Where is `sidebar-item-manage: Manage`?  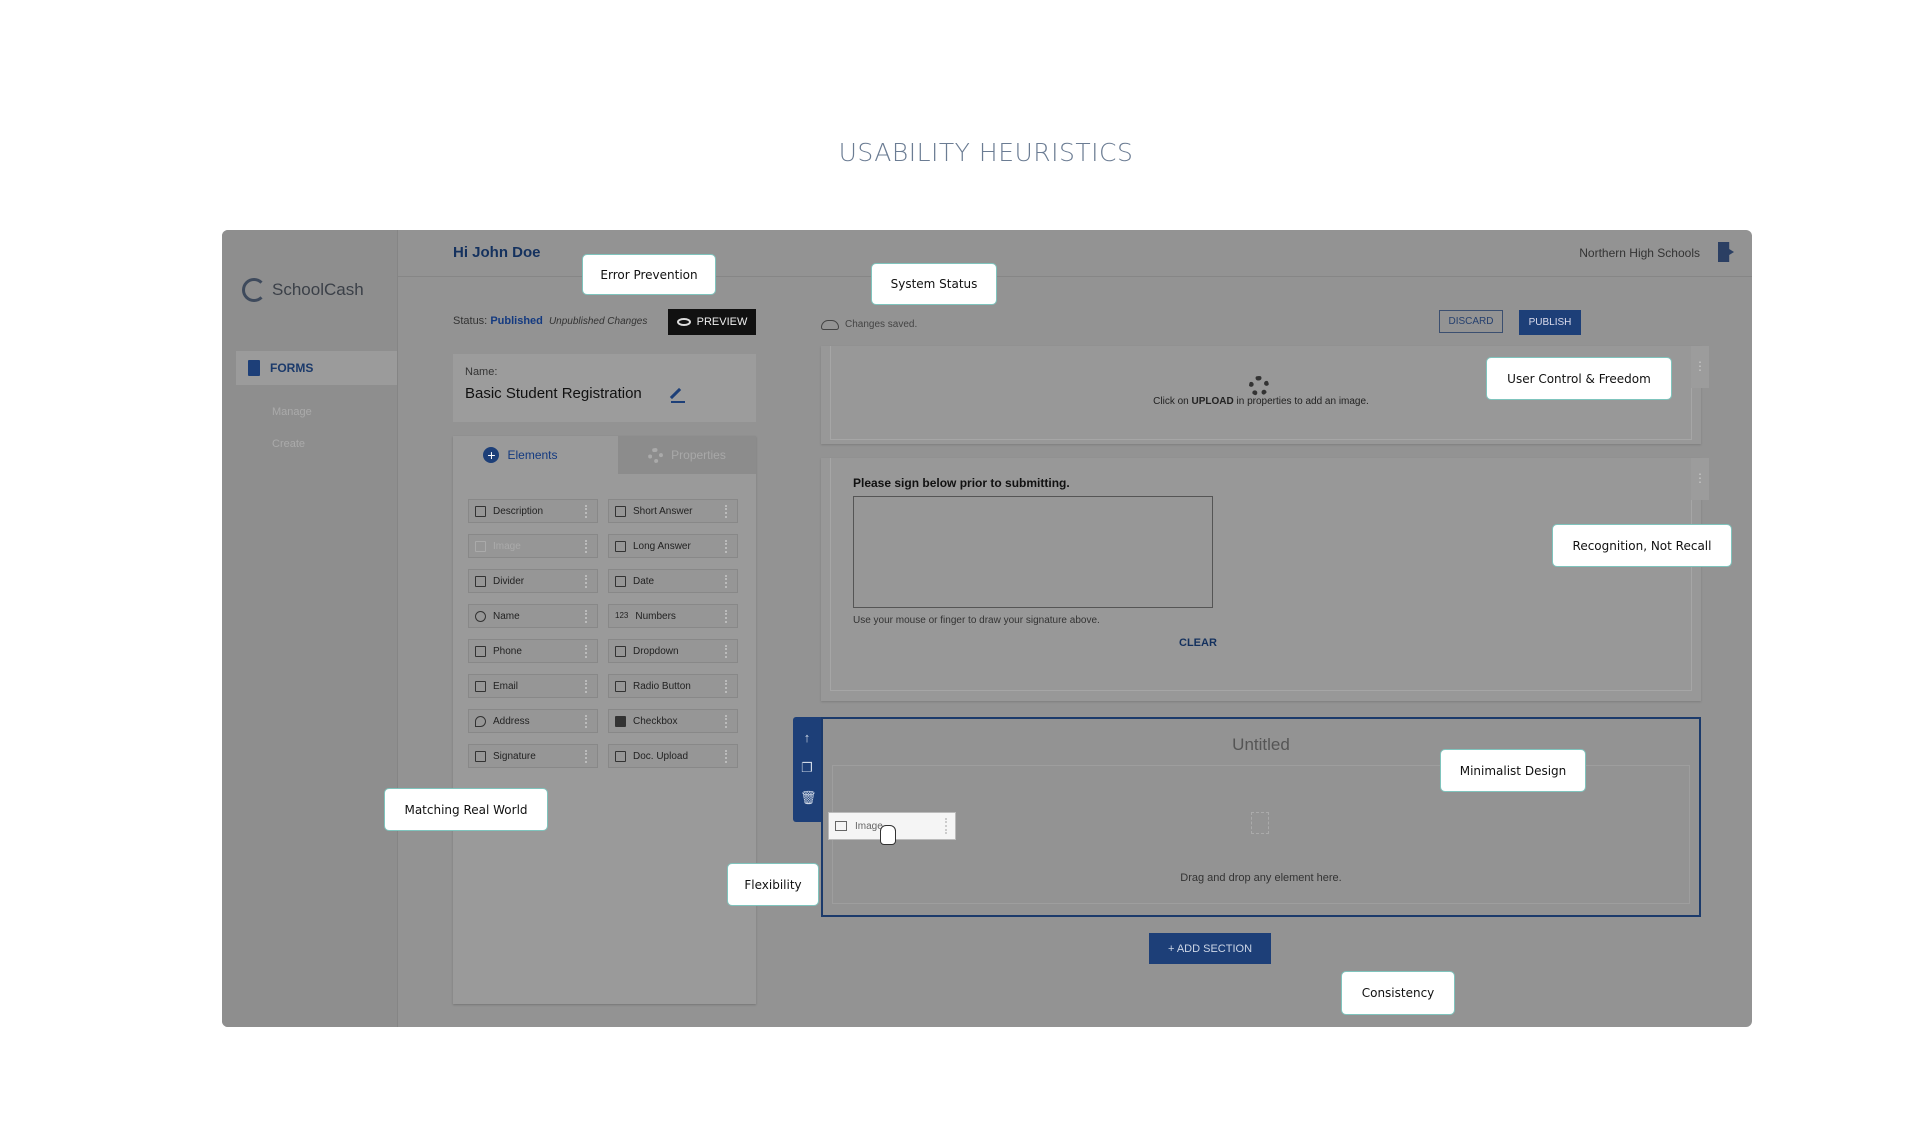
sidebar-item-manage: Manage is located at coordinates (292, 412).